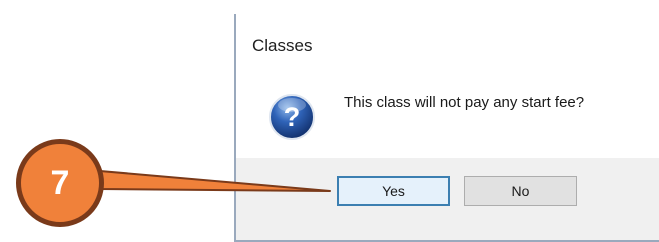  Describe the element at coordinates (464, 102) in the screenshot. I see `dialog-message: This class will not pay any start fee?` at that location.